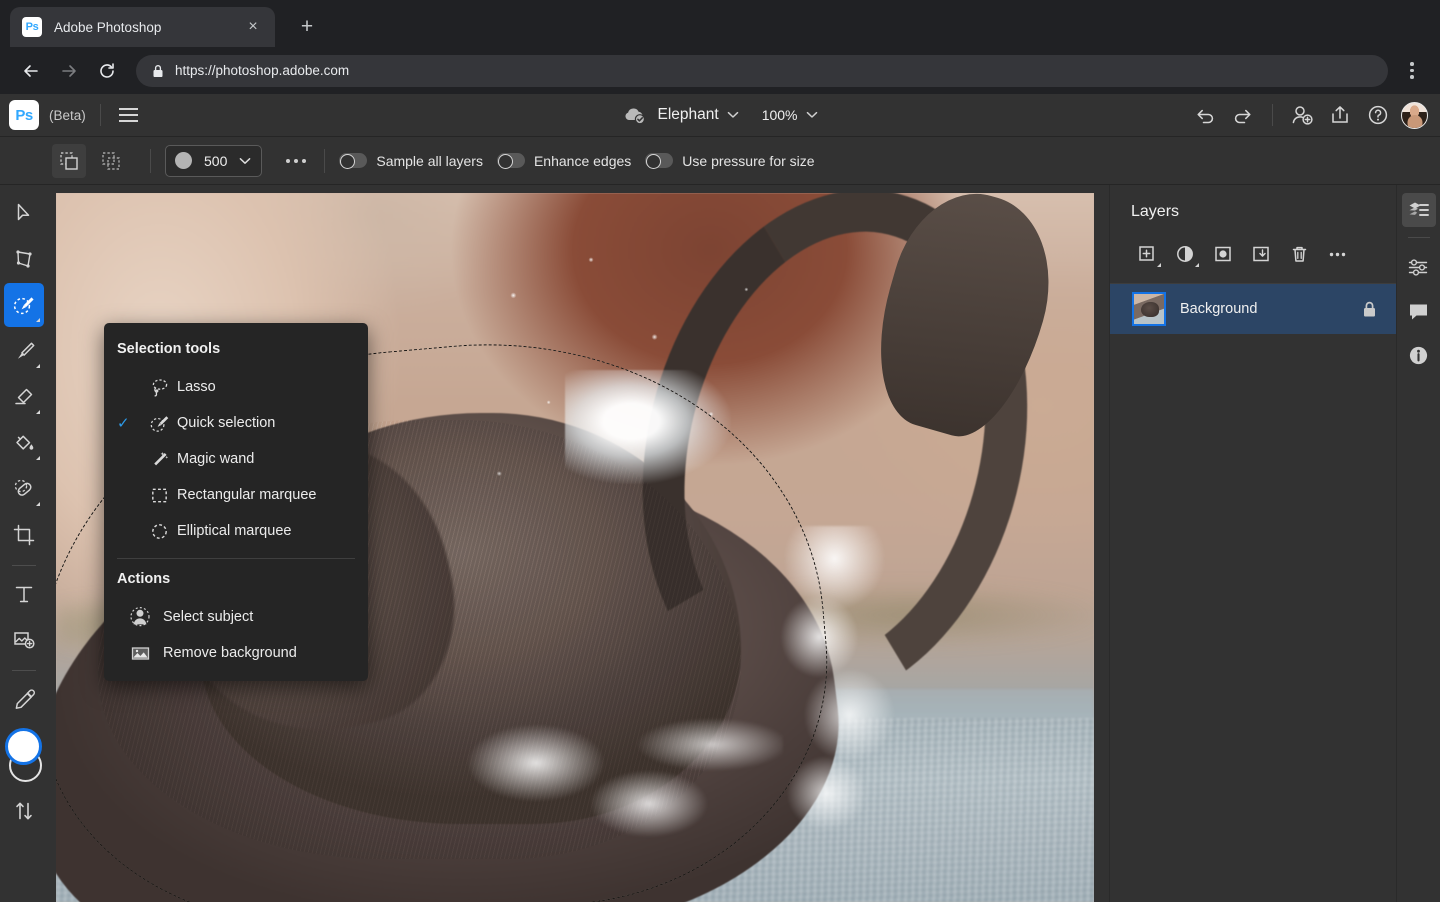 The image size is (1440, 902). I want to click on magic-wand-icon, so click(159, 459).